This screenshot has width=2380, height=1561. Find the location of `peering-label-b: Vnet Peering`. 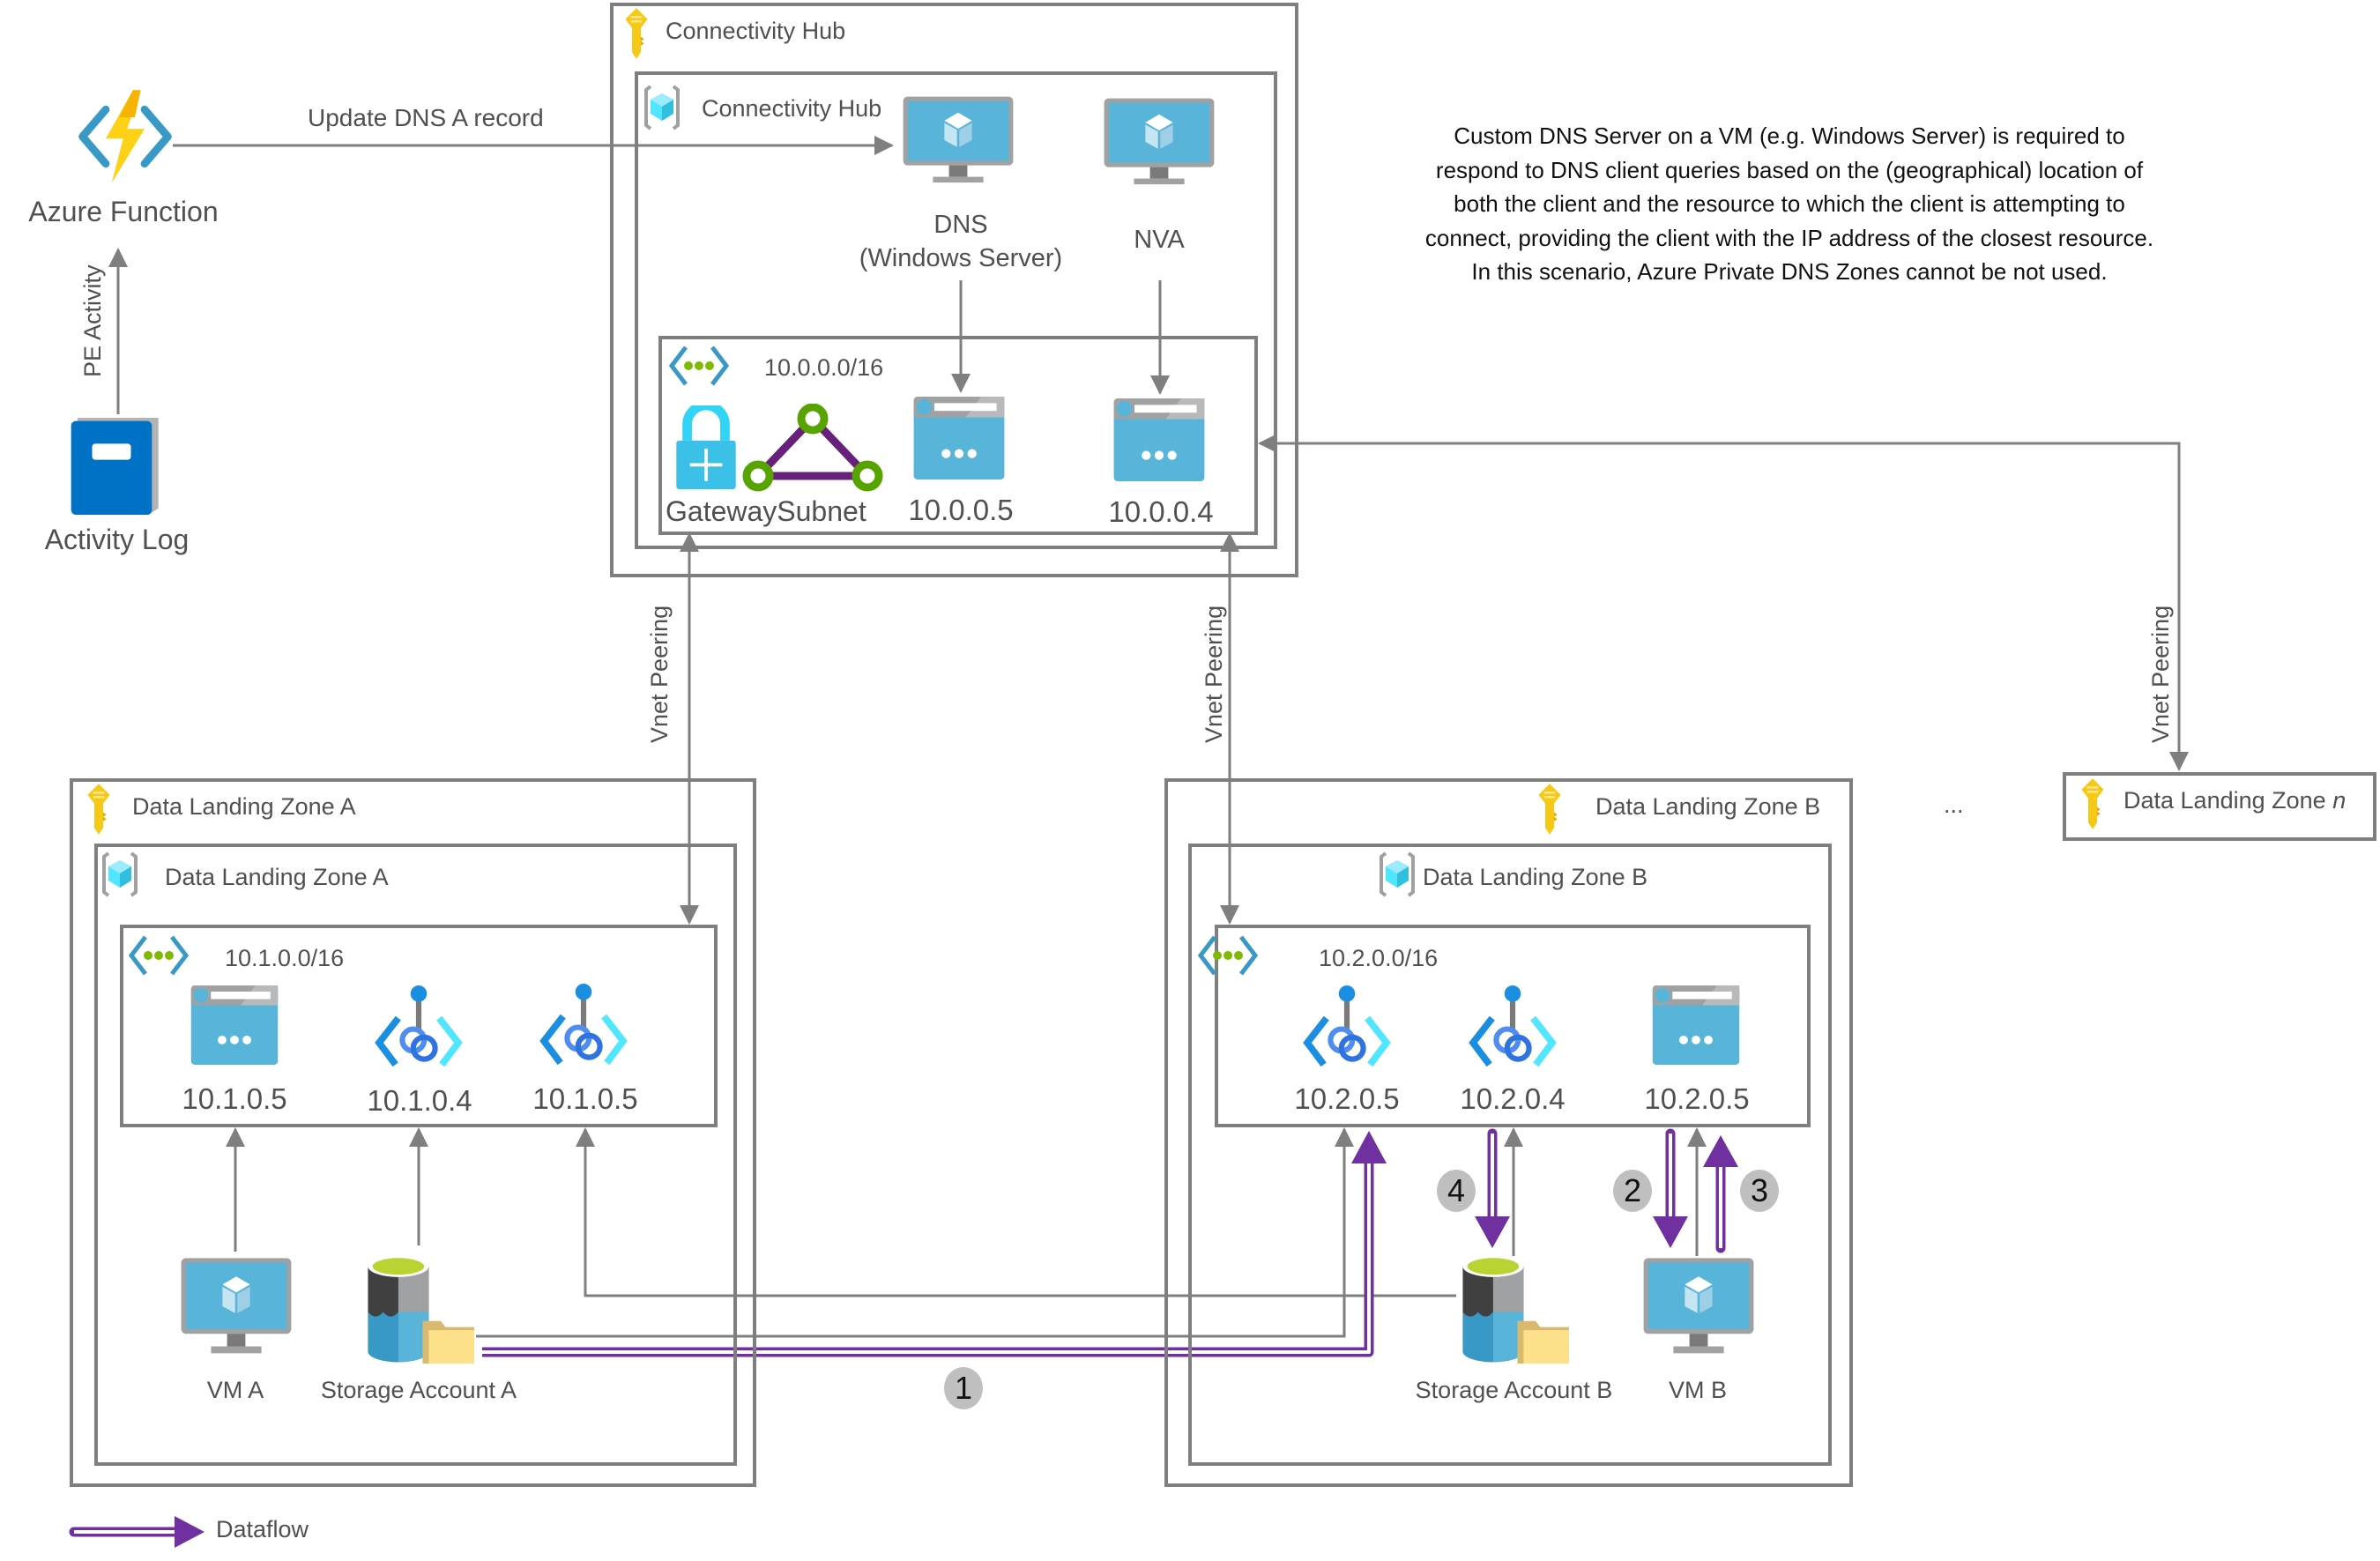

peering-label-b: Vnet Peering is located at coordinates (1214, 674).